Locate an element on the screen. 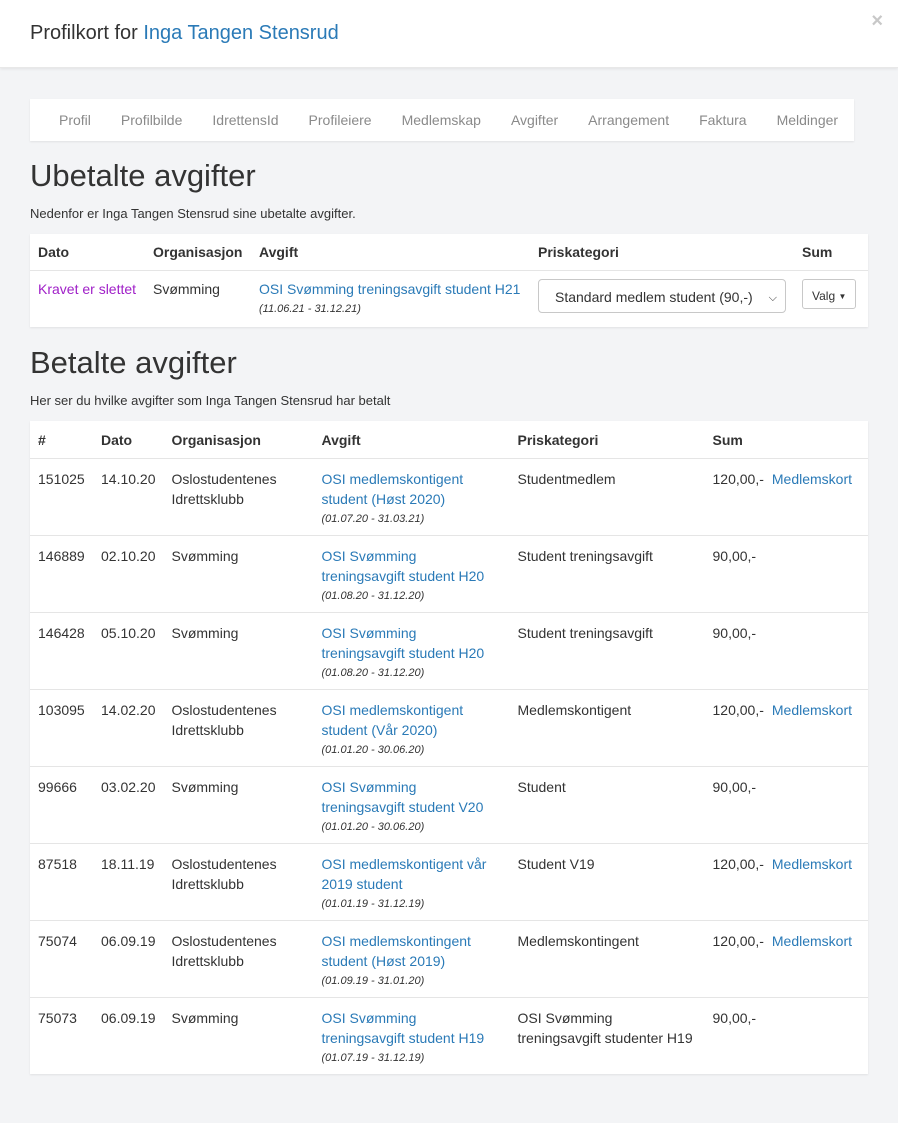 The width and height of the screenshot is (898, 1123). row-category: Medlemskontingent is located at coordinates (607, 958).